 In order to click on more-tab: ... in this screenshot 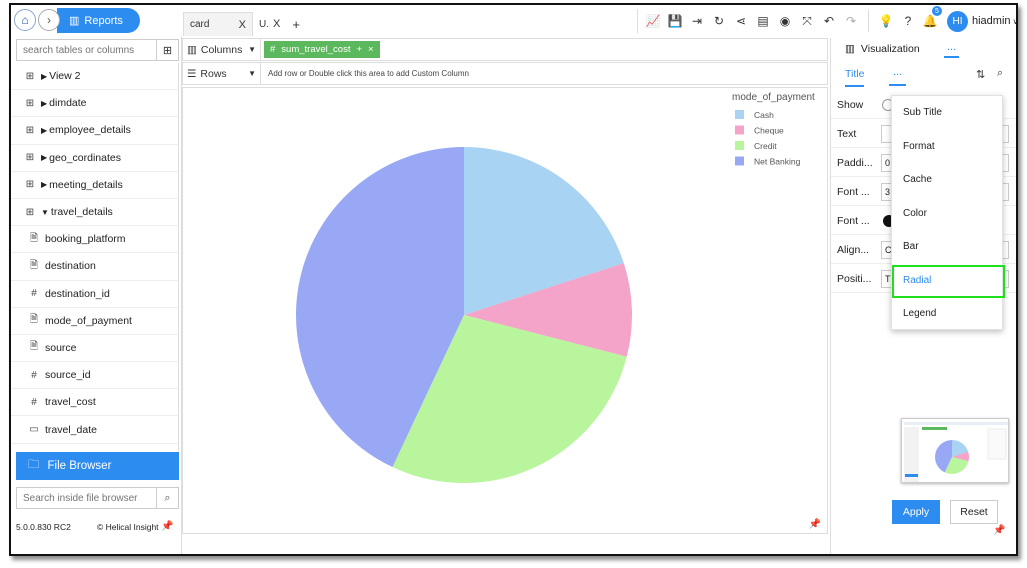, I will do `click(952, 49)`.